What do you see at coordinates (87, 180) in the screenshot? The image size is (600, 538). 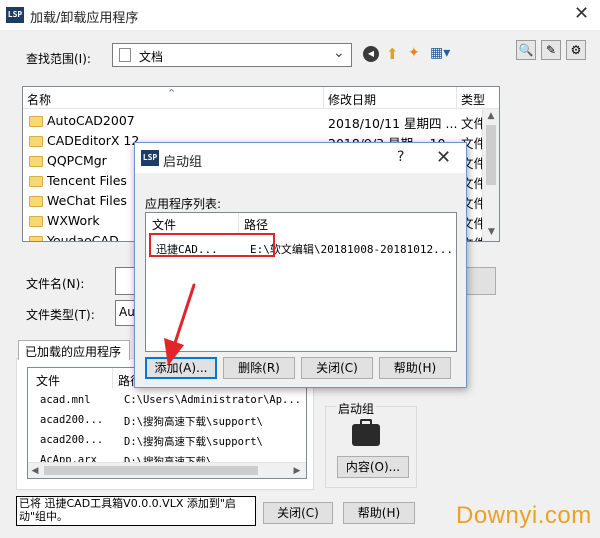 I see `file-name: Tencent Files` at bounding box center [87, 180].